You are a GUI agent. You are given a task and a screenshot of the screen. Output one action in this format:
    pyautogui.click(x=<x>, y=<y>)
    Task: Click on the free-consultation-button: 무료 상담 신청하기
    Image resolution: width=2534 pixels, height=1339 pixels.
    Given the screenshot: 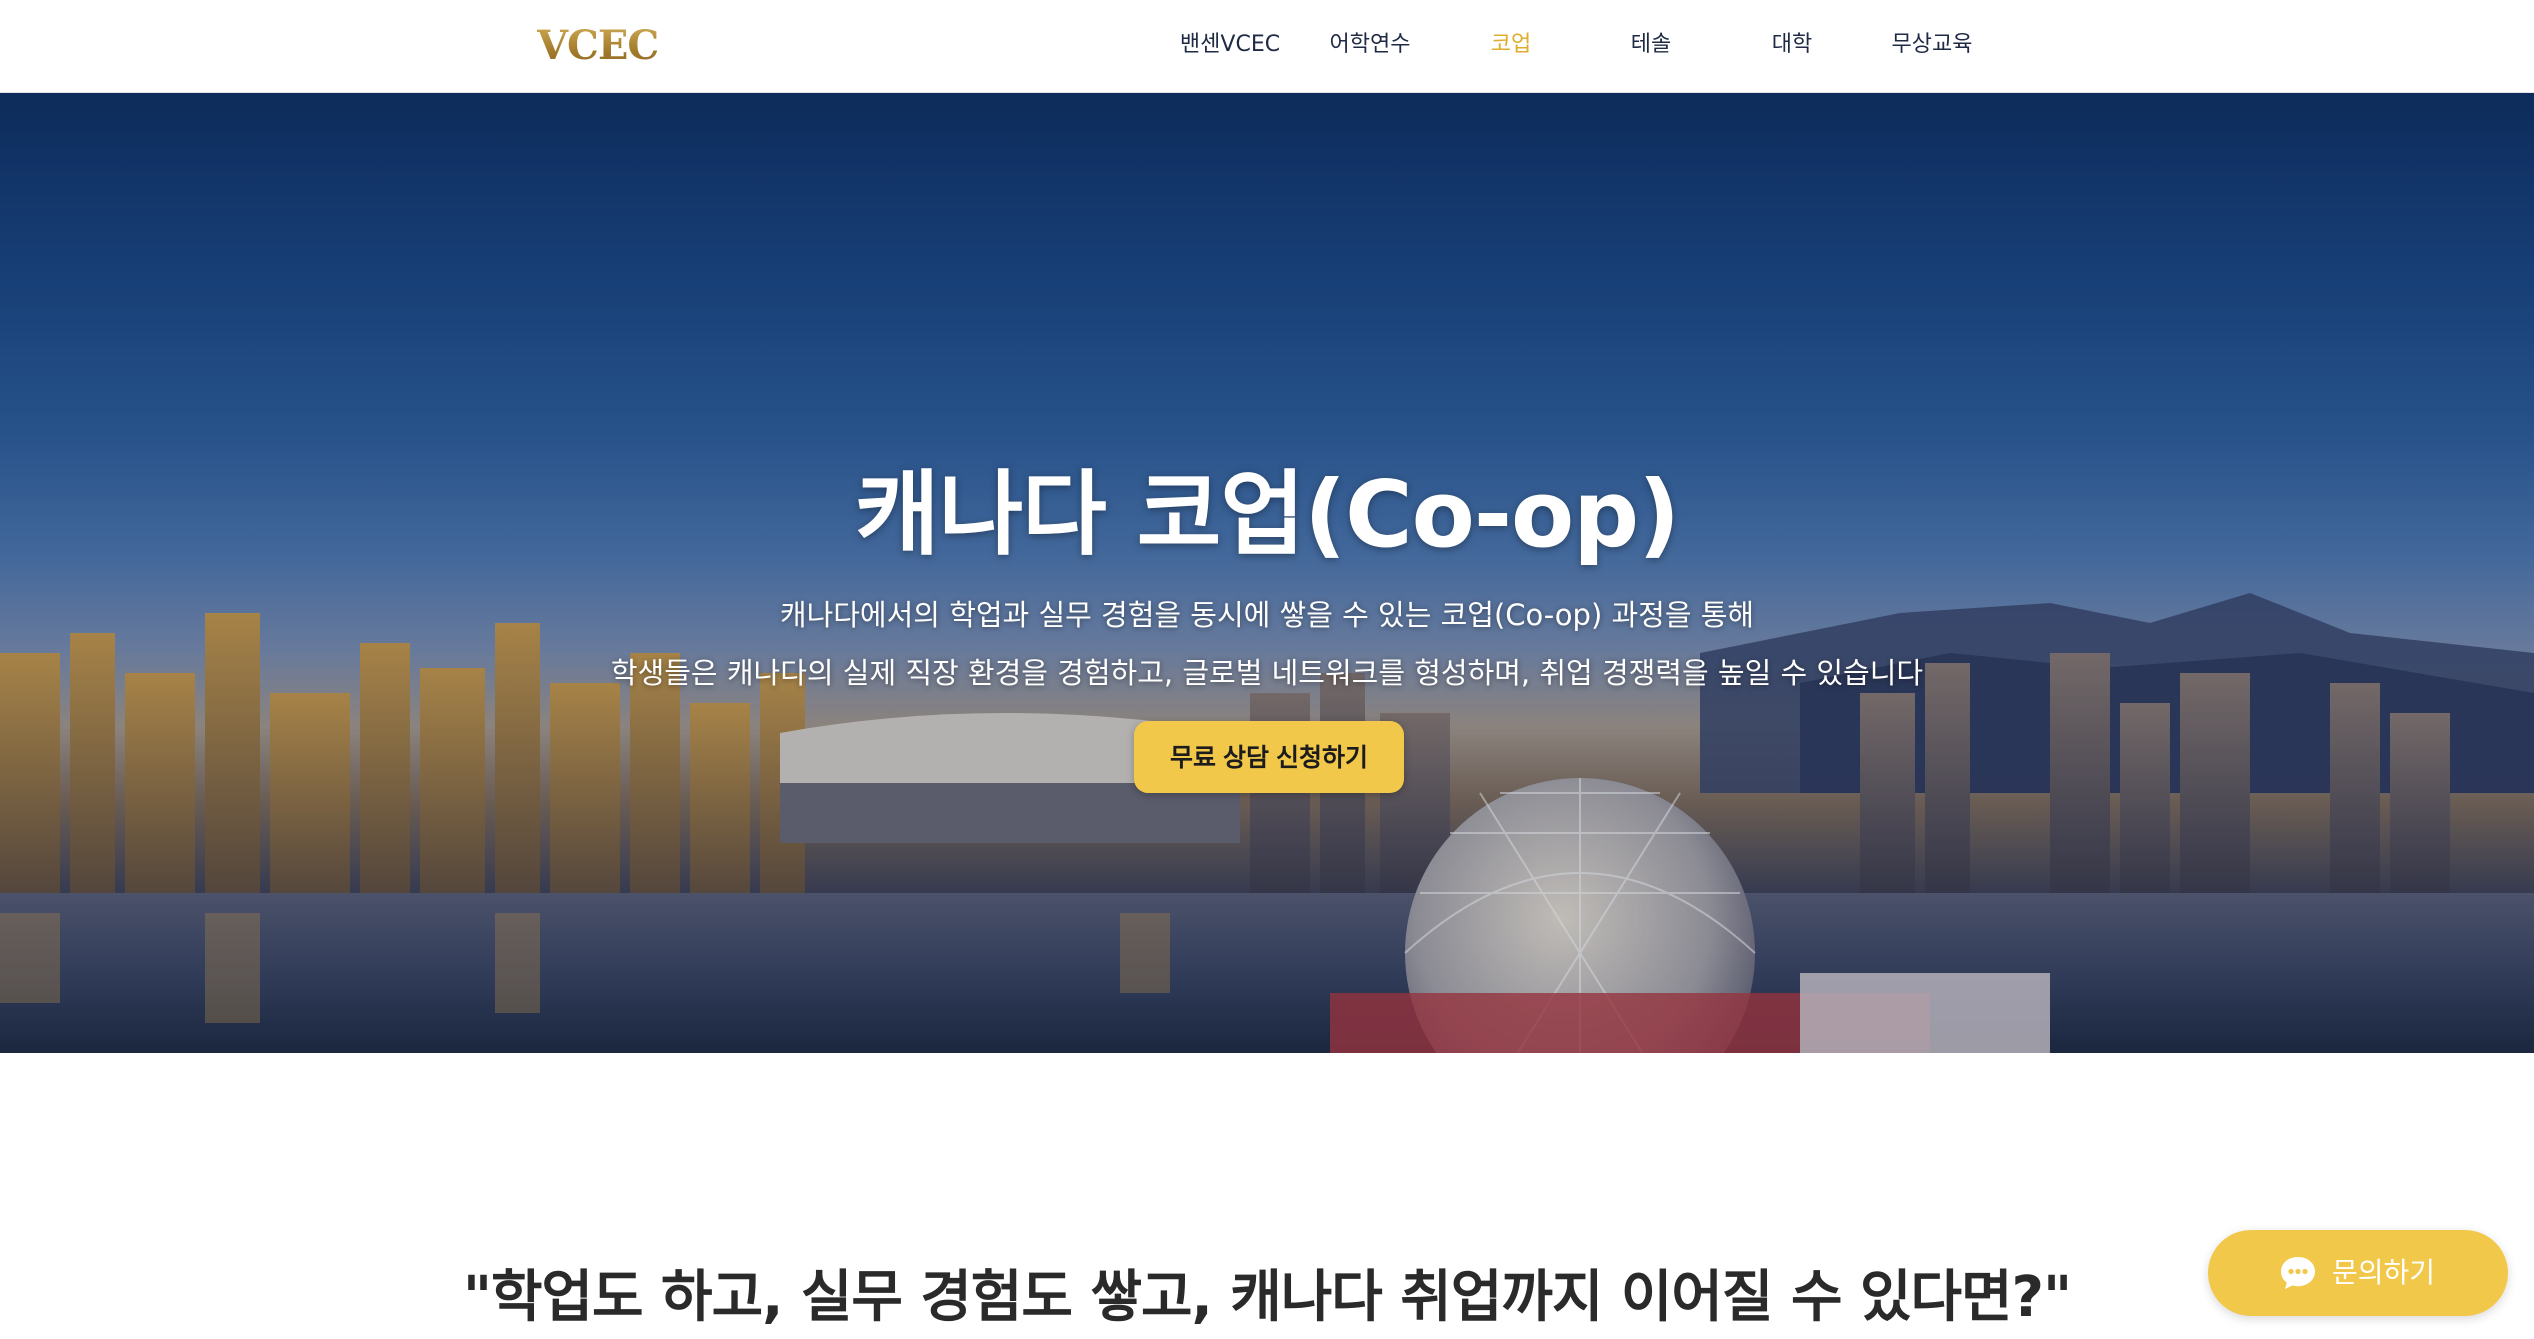 What is the action you would take?
    pyautogui.click(x=1269, y=757)
    